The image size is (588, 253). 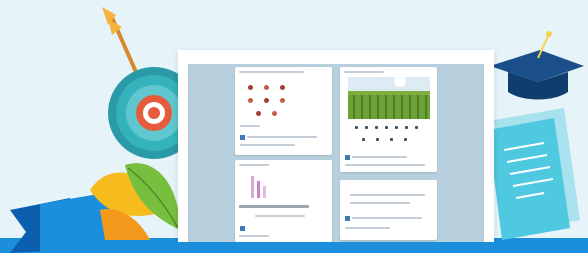 What do you see at coordinates (258, 187) in the screenshot?
I see `bar-sketch-image` at bounding box center [258, 187].